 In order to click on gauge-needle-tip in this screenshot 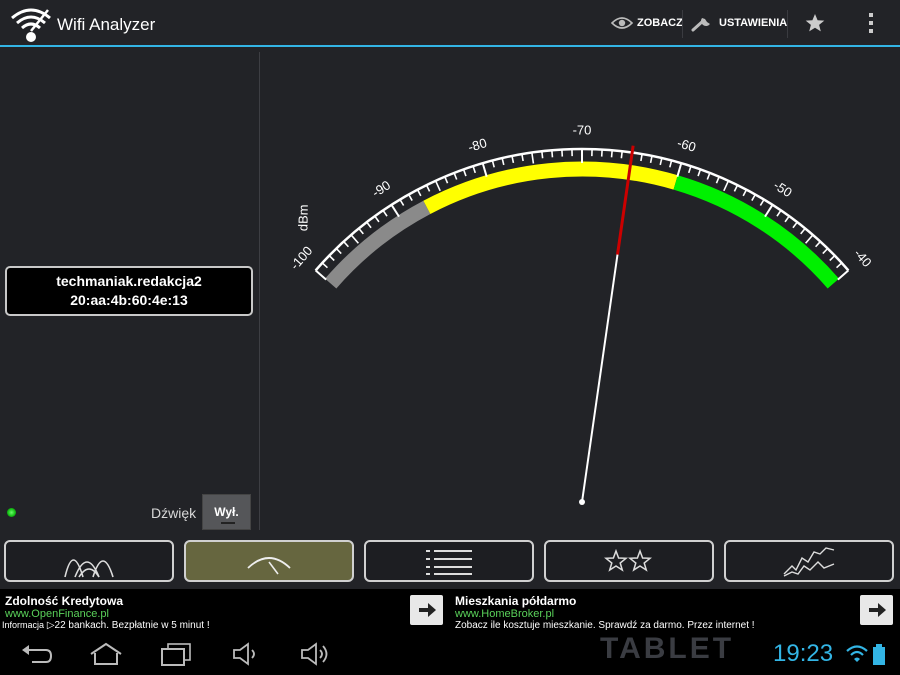, I will do `click(625, 200)`.